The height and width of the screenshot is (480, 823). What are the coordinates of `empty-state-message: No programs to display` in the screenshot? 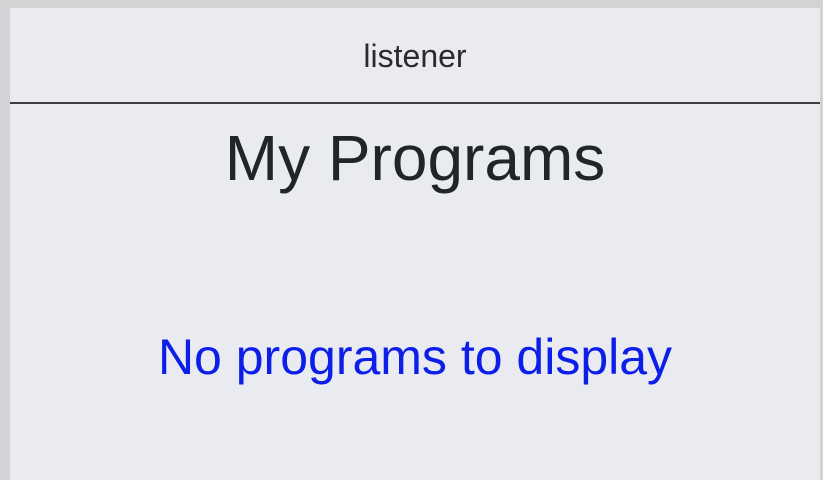 It's located at (415, 357).